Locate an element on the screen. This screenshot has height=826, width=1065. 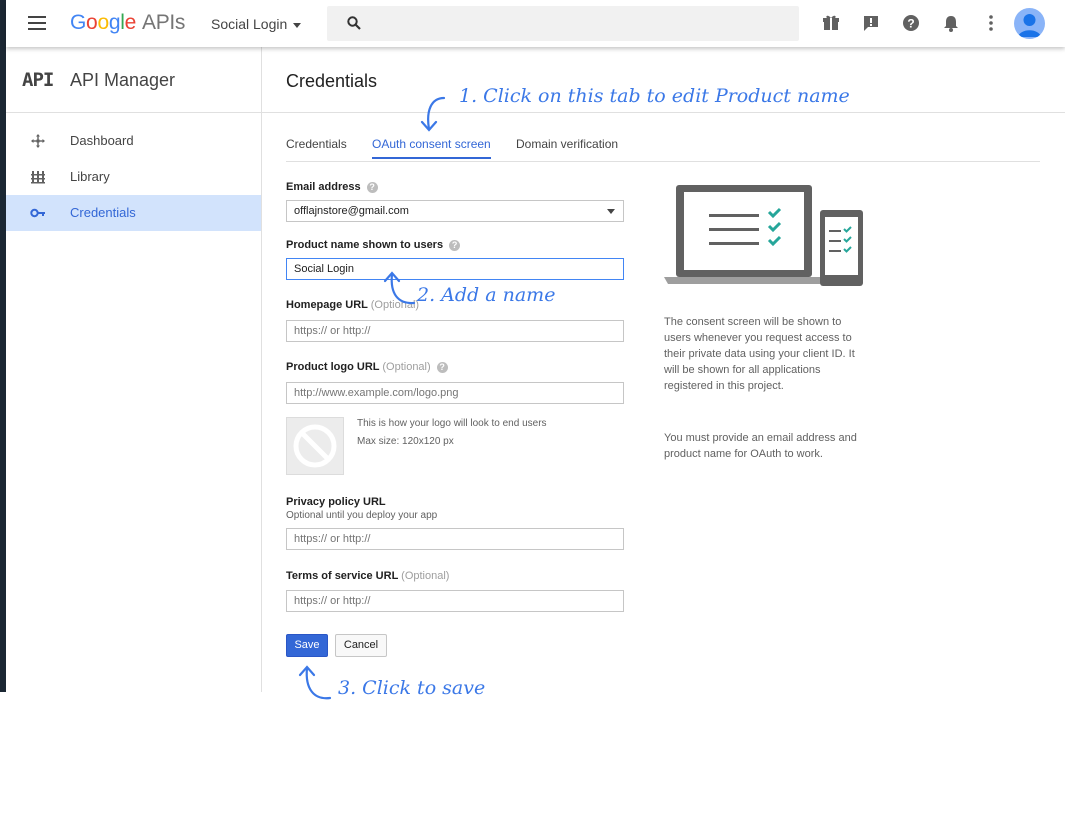
tos-url-label: Terms of service URL (Optional) is located at coordinates (368, 576).